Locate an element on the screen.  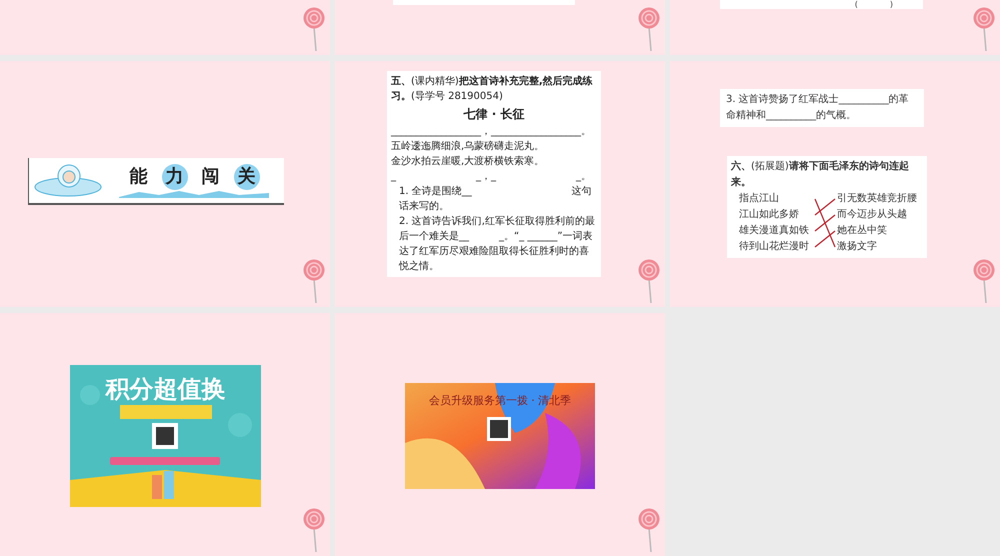
slide-thumbnail: ( ) is located at coordinates (835, 27).